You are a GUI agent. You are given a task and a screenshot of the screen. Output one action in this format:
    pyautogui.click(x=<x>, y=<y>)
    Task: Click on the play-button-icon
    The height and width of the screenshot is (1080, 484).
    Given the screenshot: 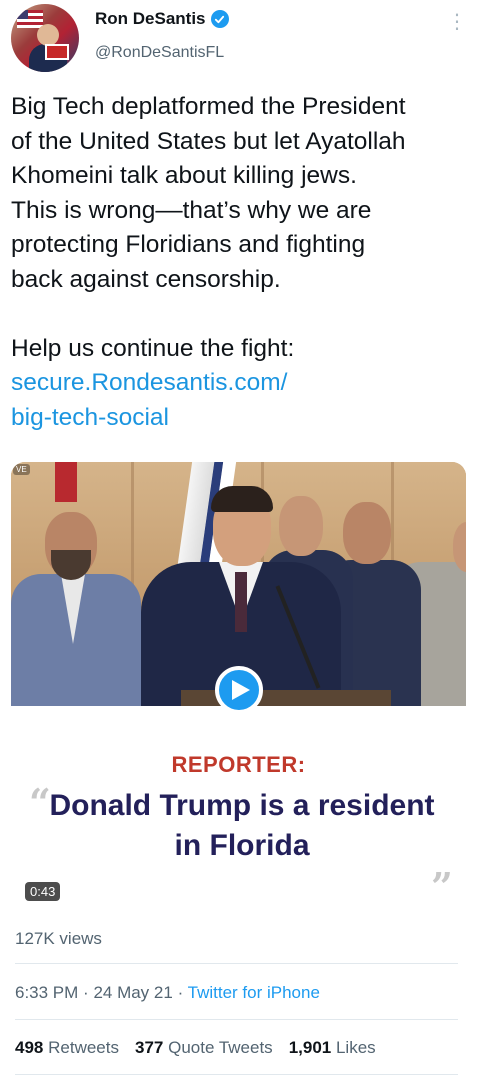 What is the action you would take?
    pyautogui.click(x=239, y=690)
    